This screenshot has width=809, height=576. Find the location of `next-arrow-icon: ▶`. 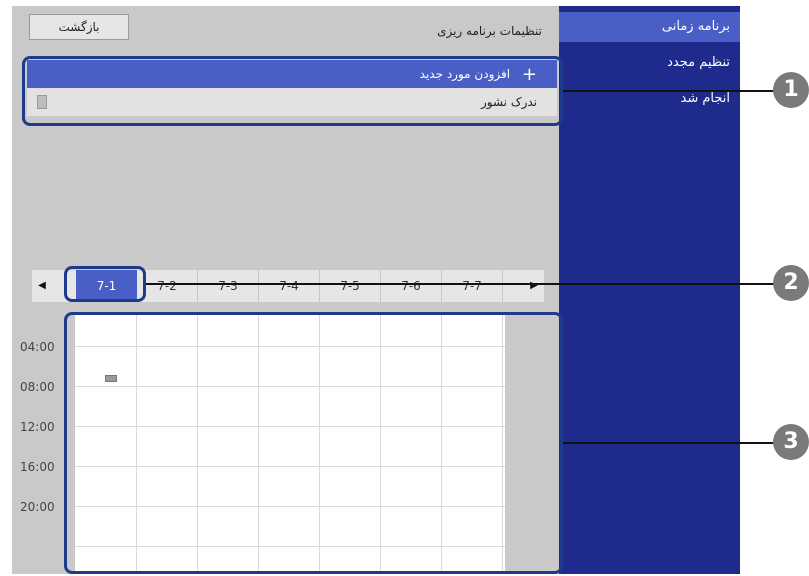

next-arrow-icon: ▶ is located at coordinates (534, 286).